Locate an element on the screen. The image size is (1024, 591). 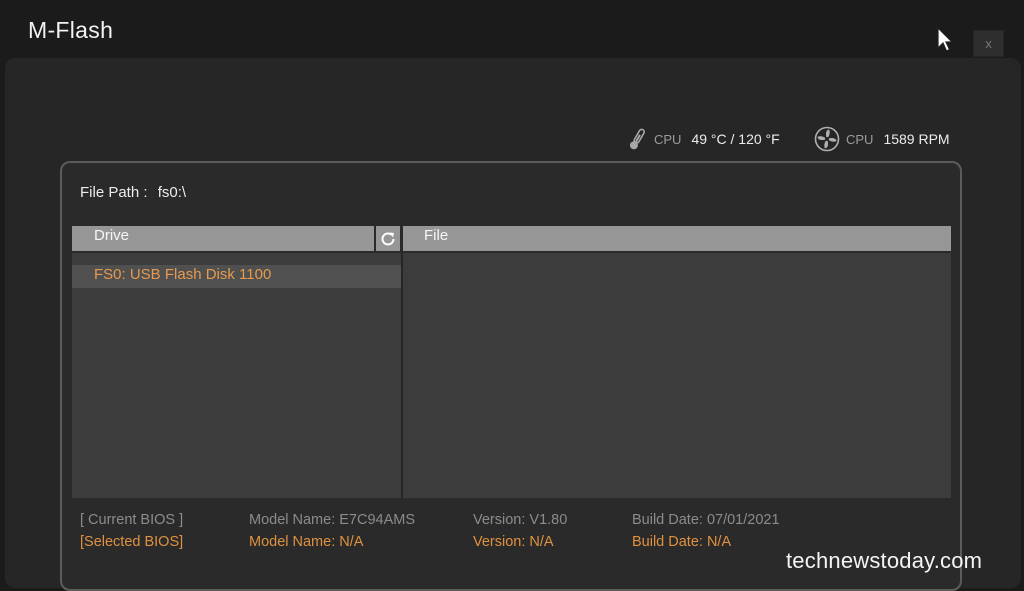
cpu-fan-label: CPU is located at coordinates (860, 139).